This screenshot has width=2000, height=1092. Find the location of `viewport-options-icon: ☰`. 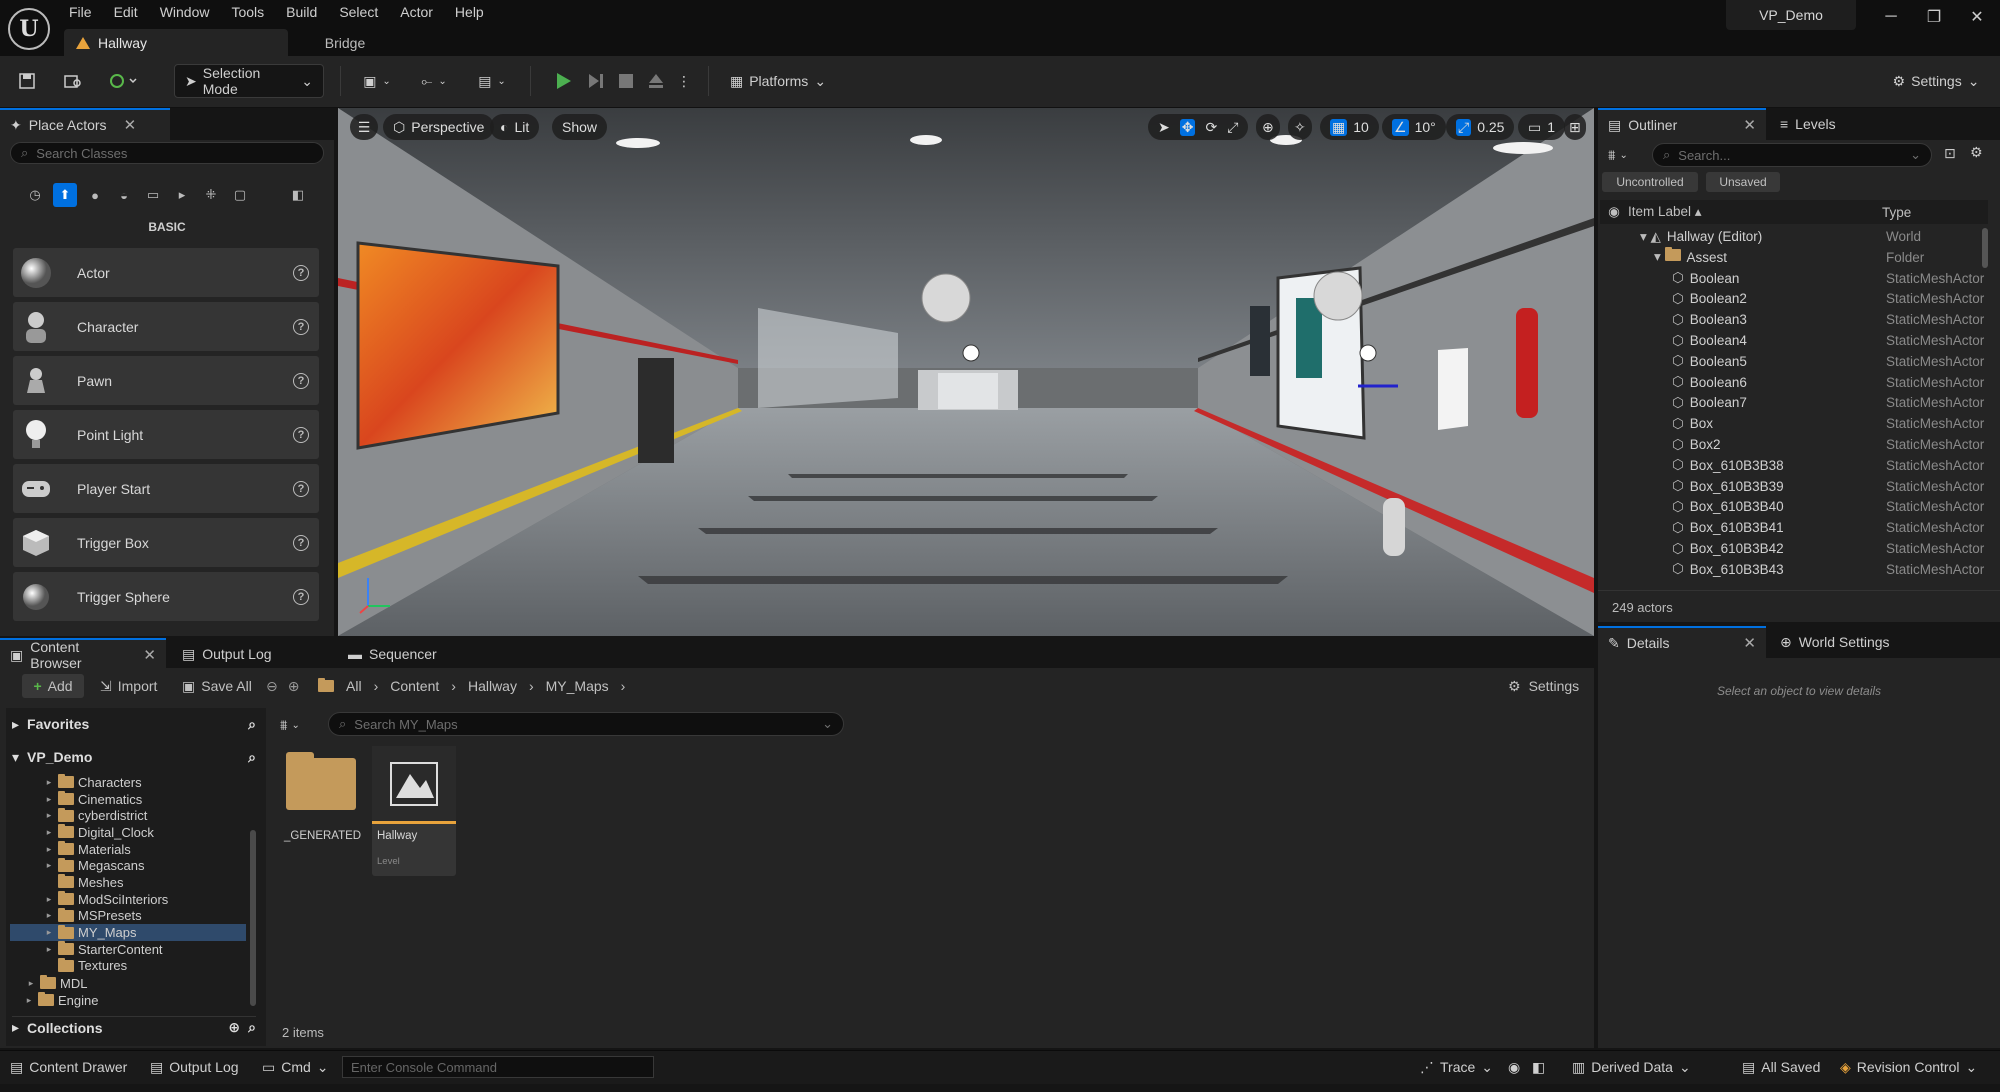

viewport-options-icon: ☰ is located at coordinates (364, 127).